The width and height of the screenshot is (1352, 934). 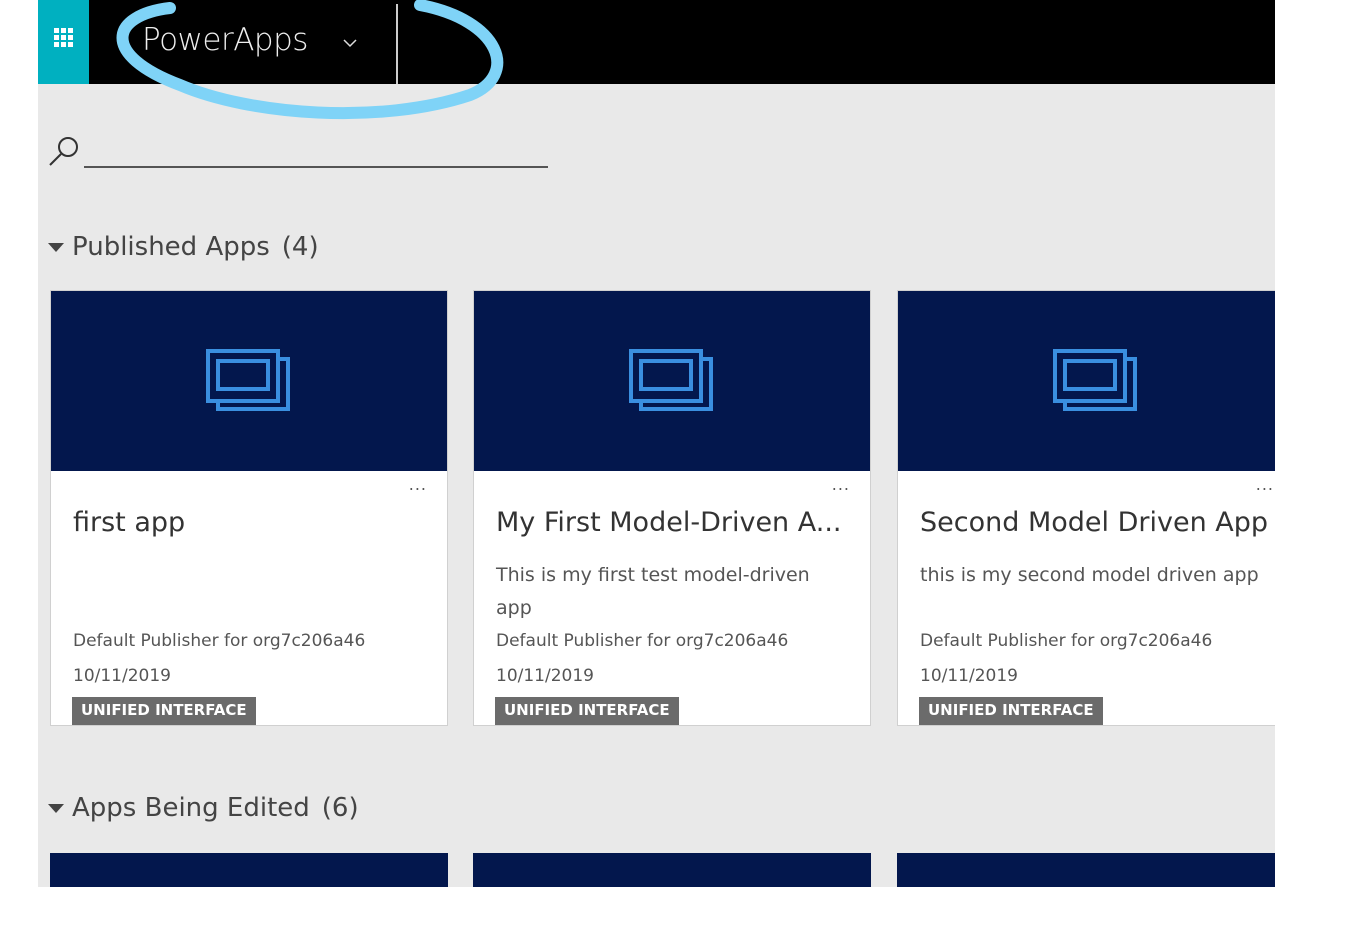 What do you see at coordinates (316, 167) in the screenshot?
I see `search-input` at bounding box center [316, 167].